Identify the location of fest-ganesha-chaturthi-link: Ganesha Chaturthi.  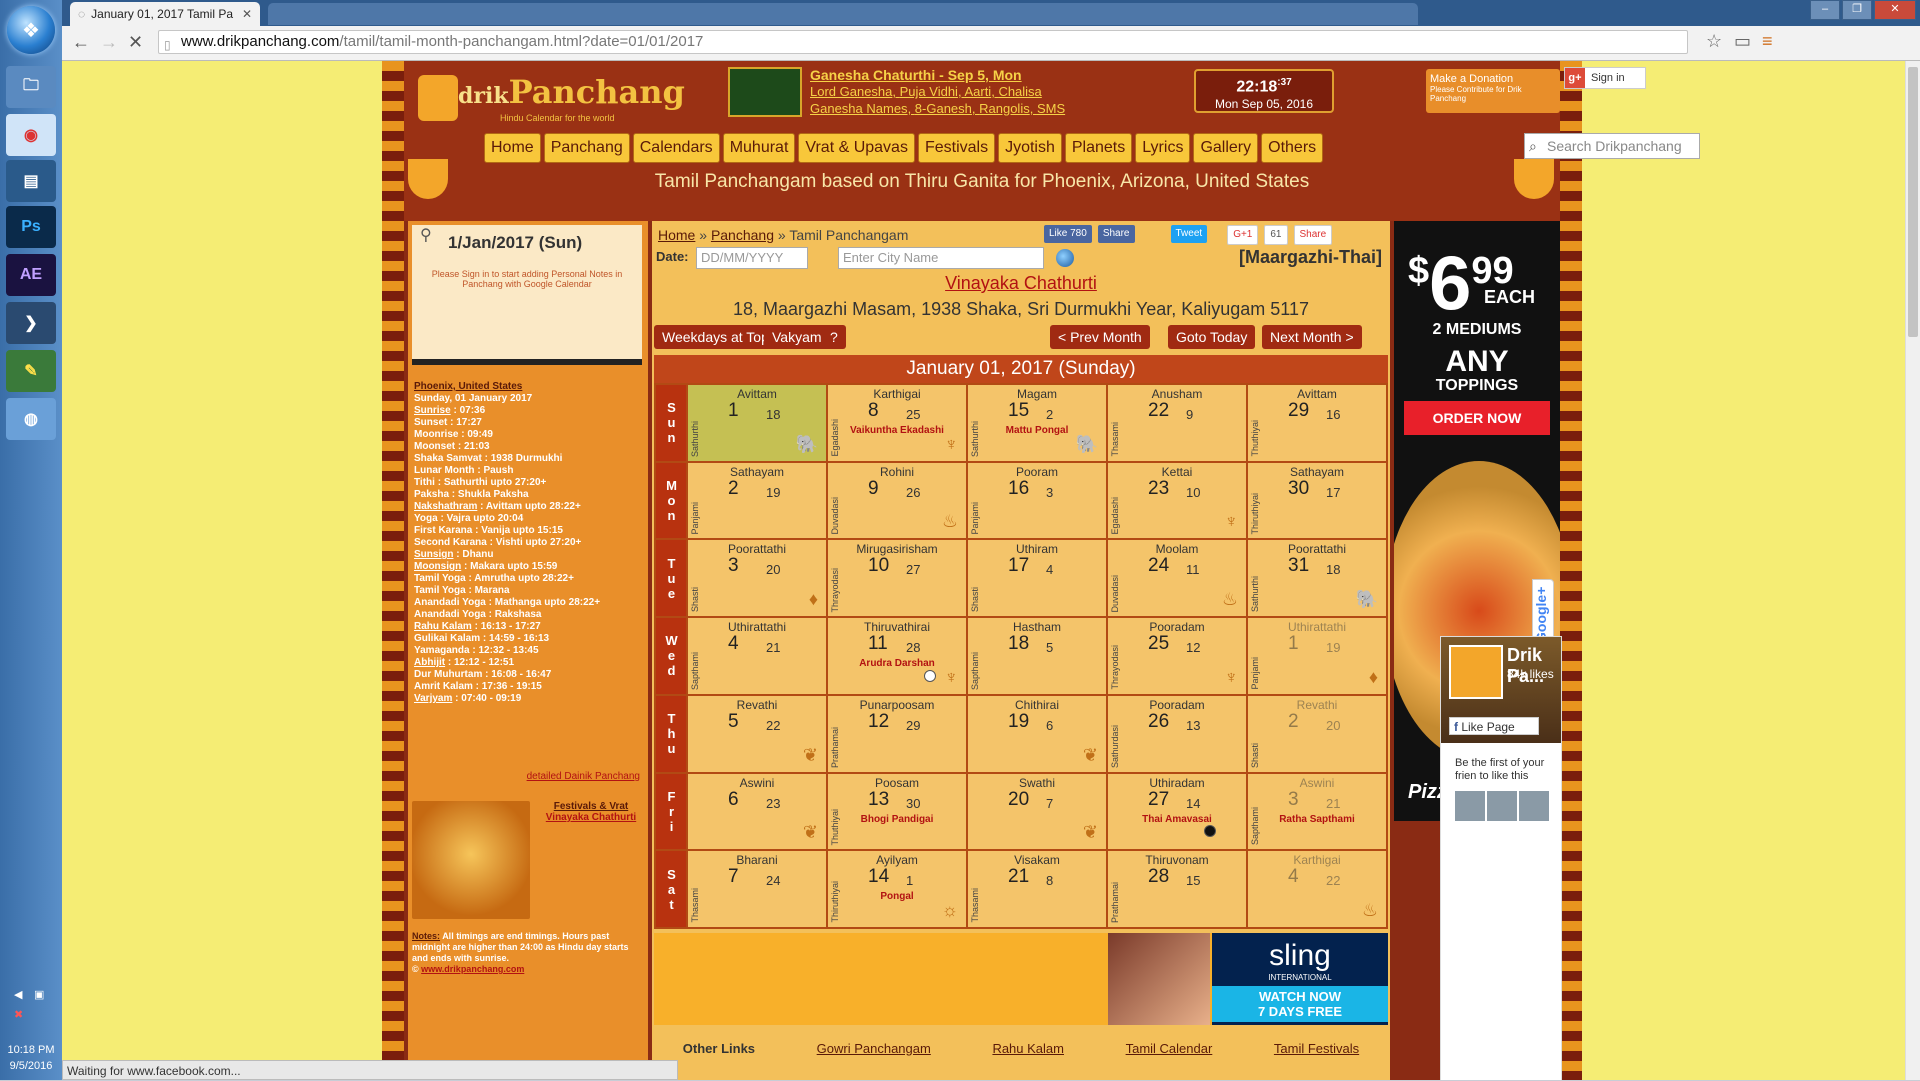
(872, 75).